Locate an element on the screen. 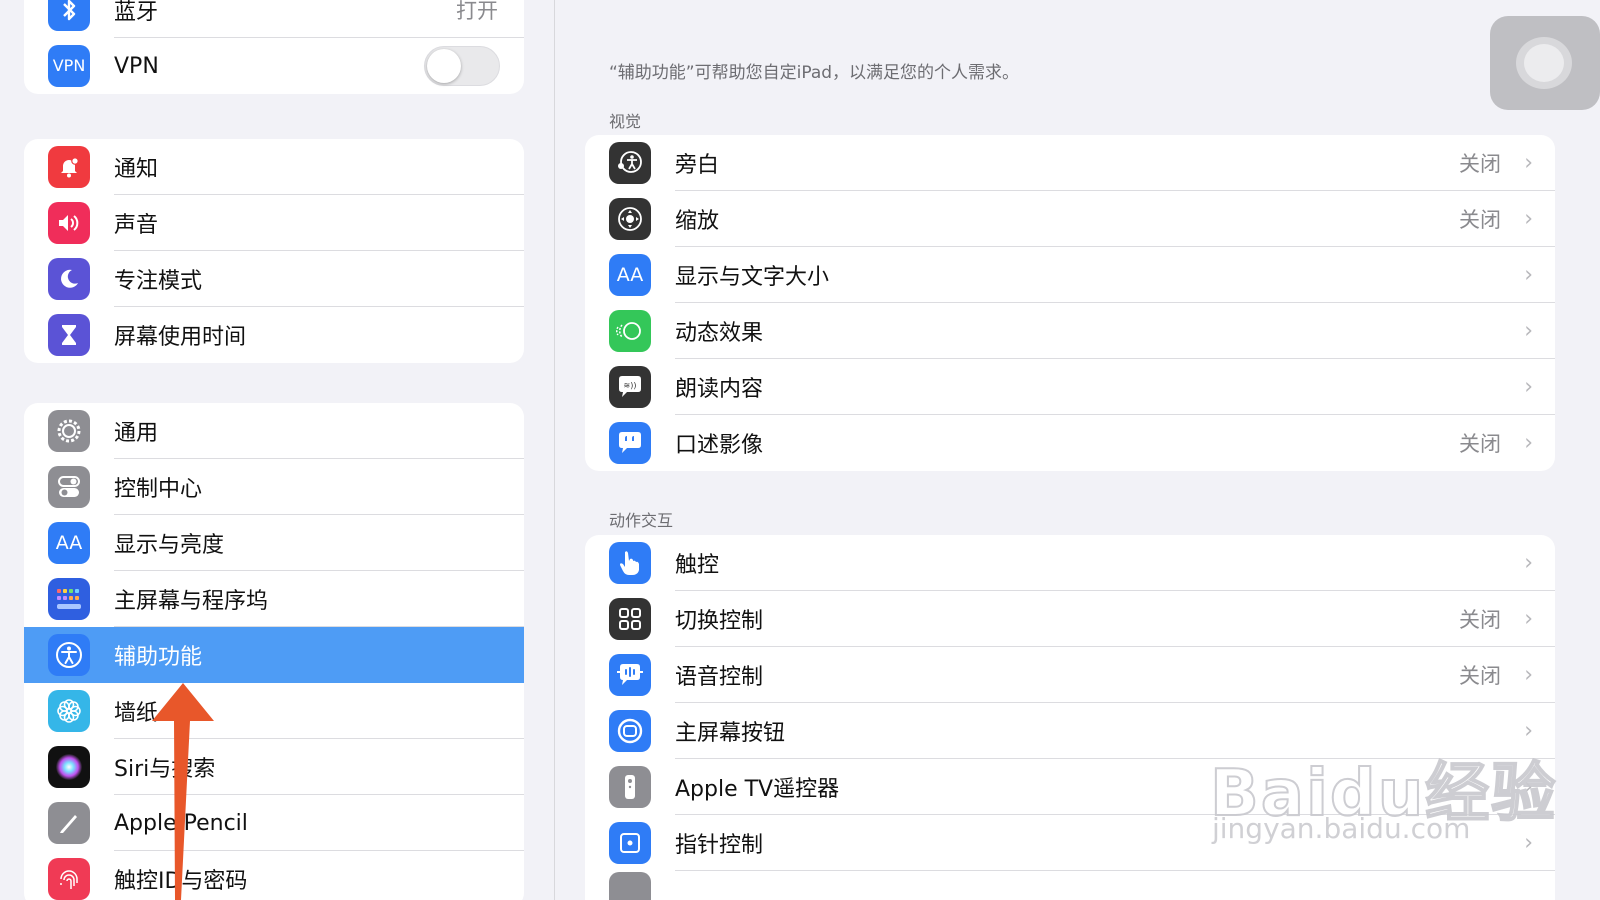  sidebar-item-apple-pencil: Apple Pencil is located at coordinates (274, 823).